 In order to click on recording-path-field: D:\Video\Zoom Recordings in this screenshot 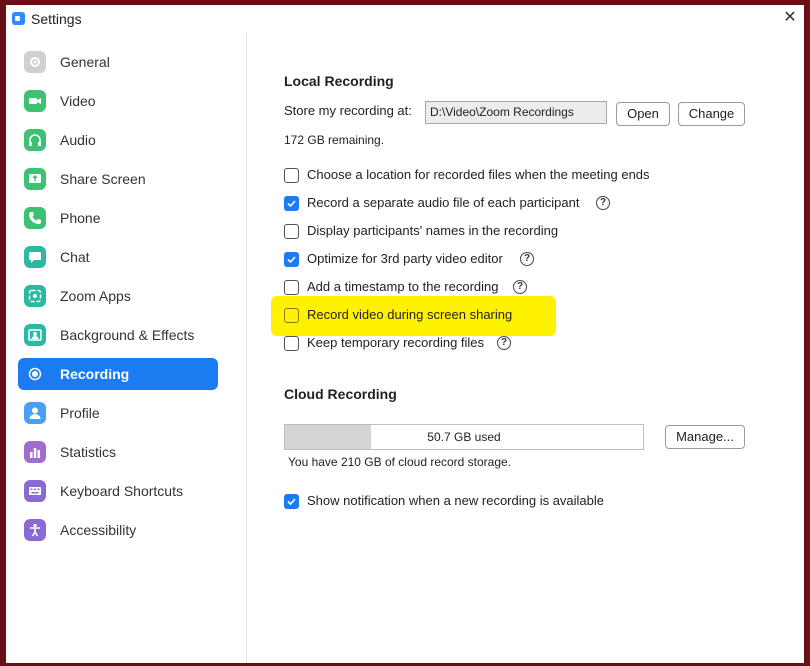, I will do `click(516, 112)`.